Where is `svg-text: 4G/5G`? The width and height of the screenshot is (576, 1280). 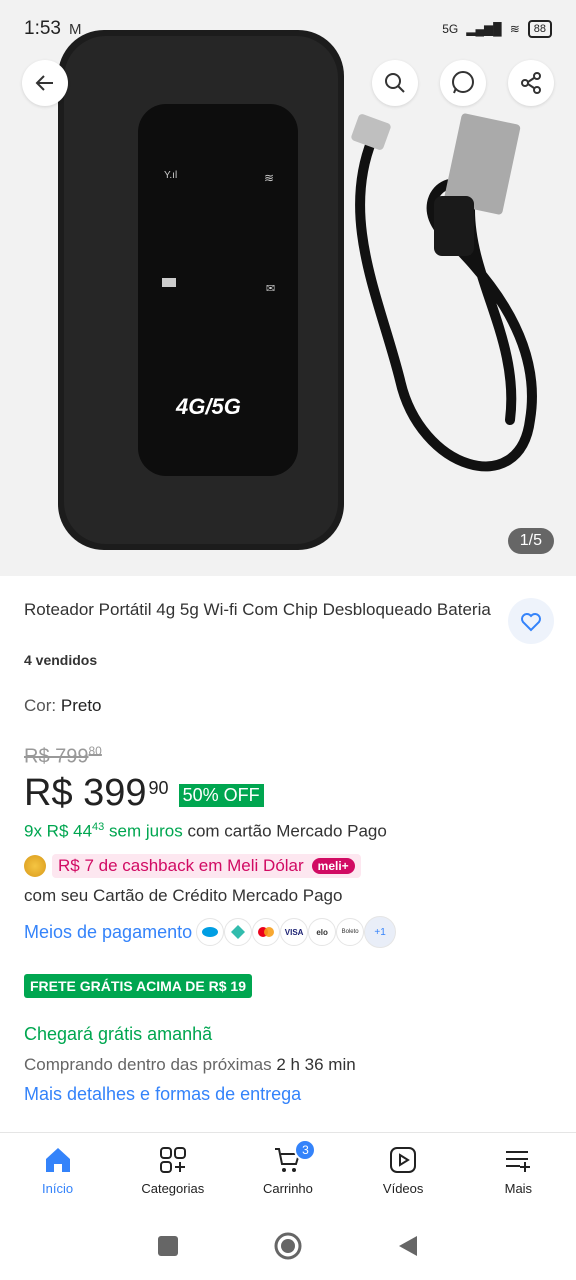 svg-text: 4G/5G is located at coordinates (208, 406).